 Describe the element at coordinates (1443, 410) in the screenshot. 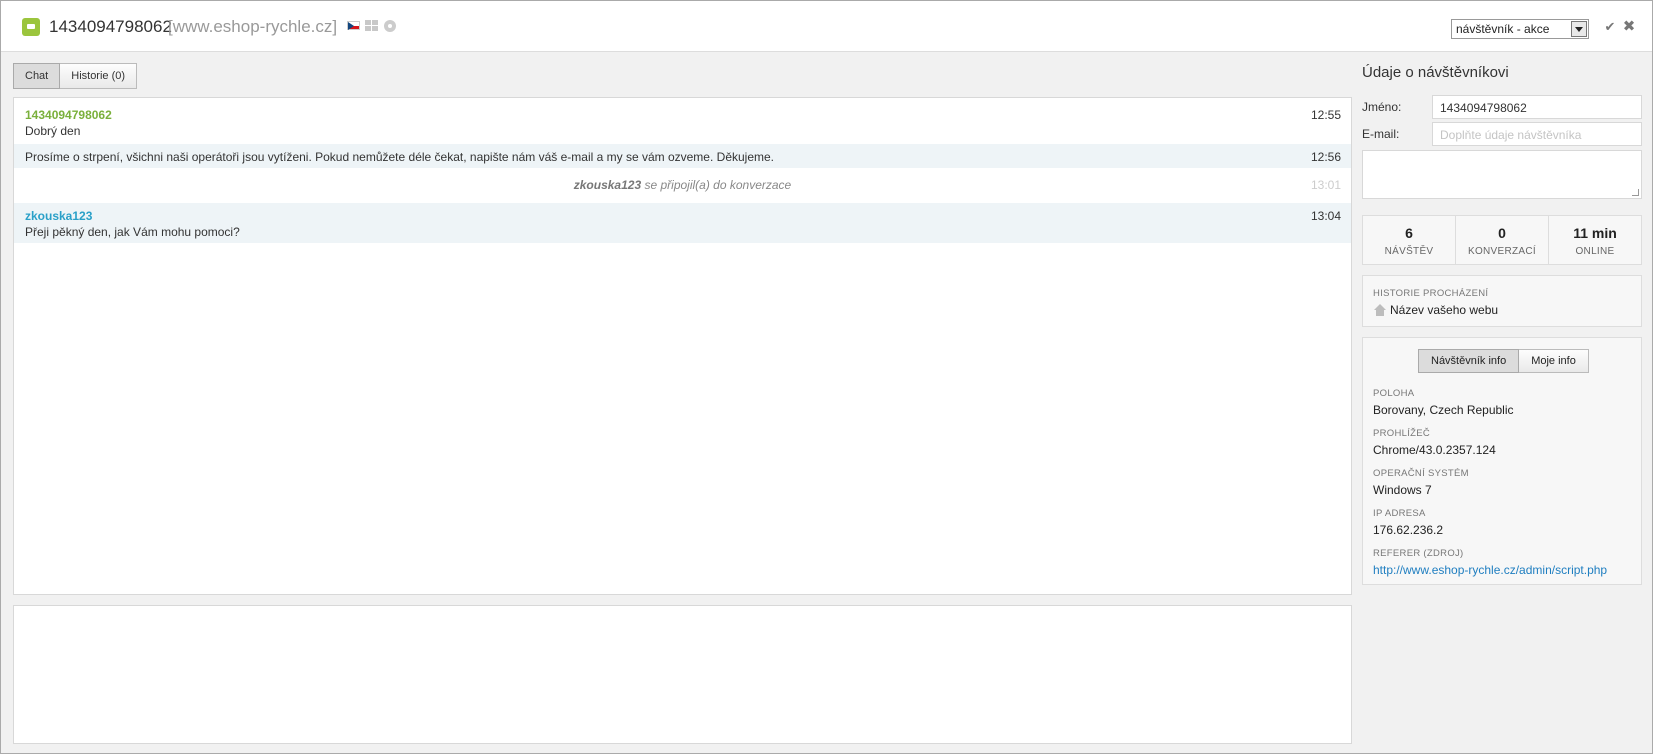

I see `info-value: Borovany, Czech Republic` at that location.